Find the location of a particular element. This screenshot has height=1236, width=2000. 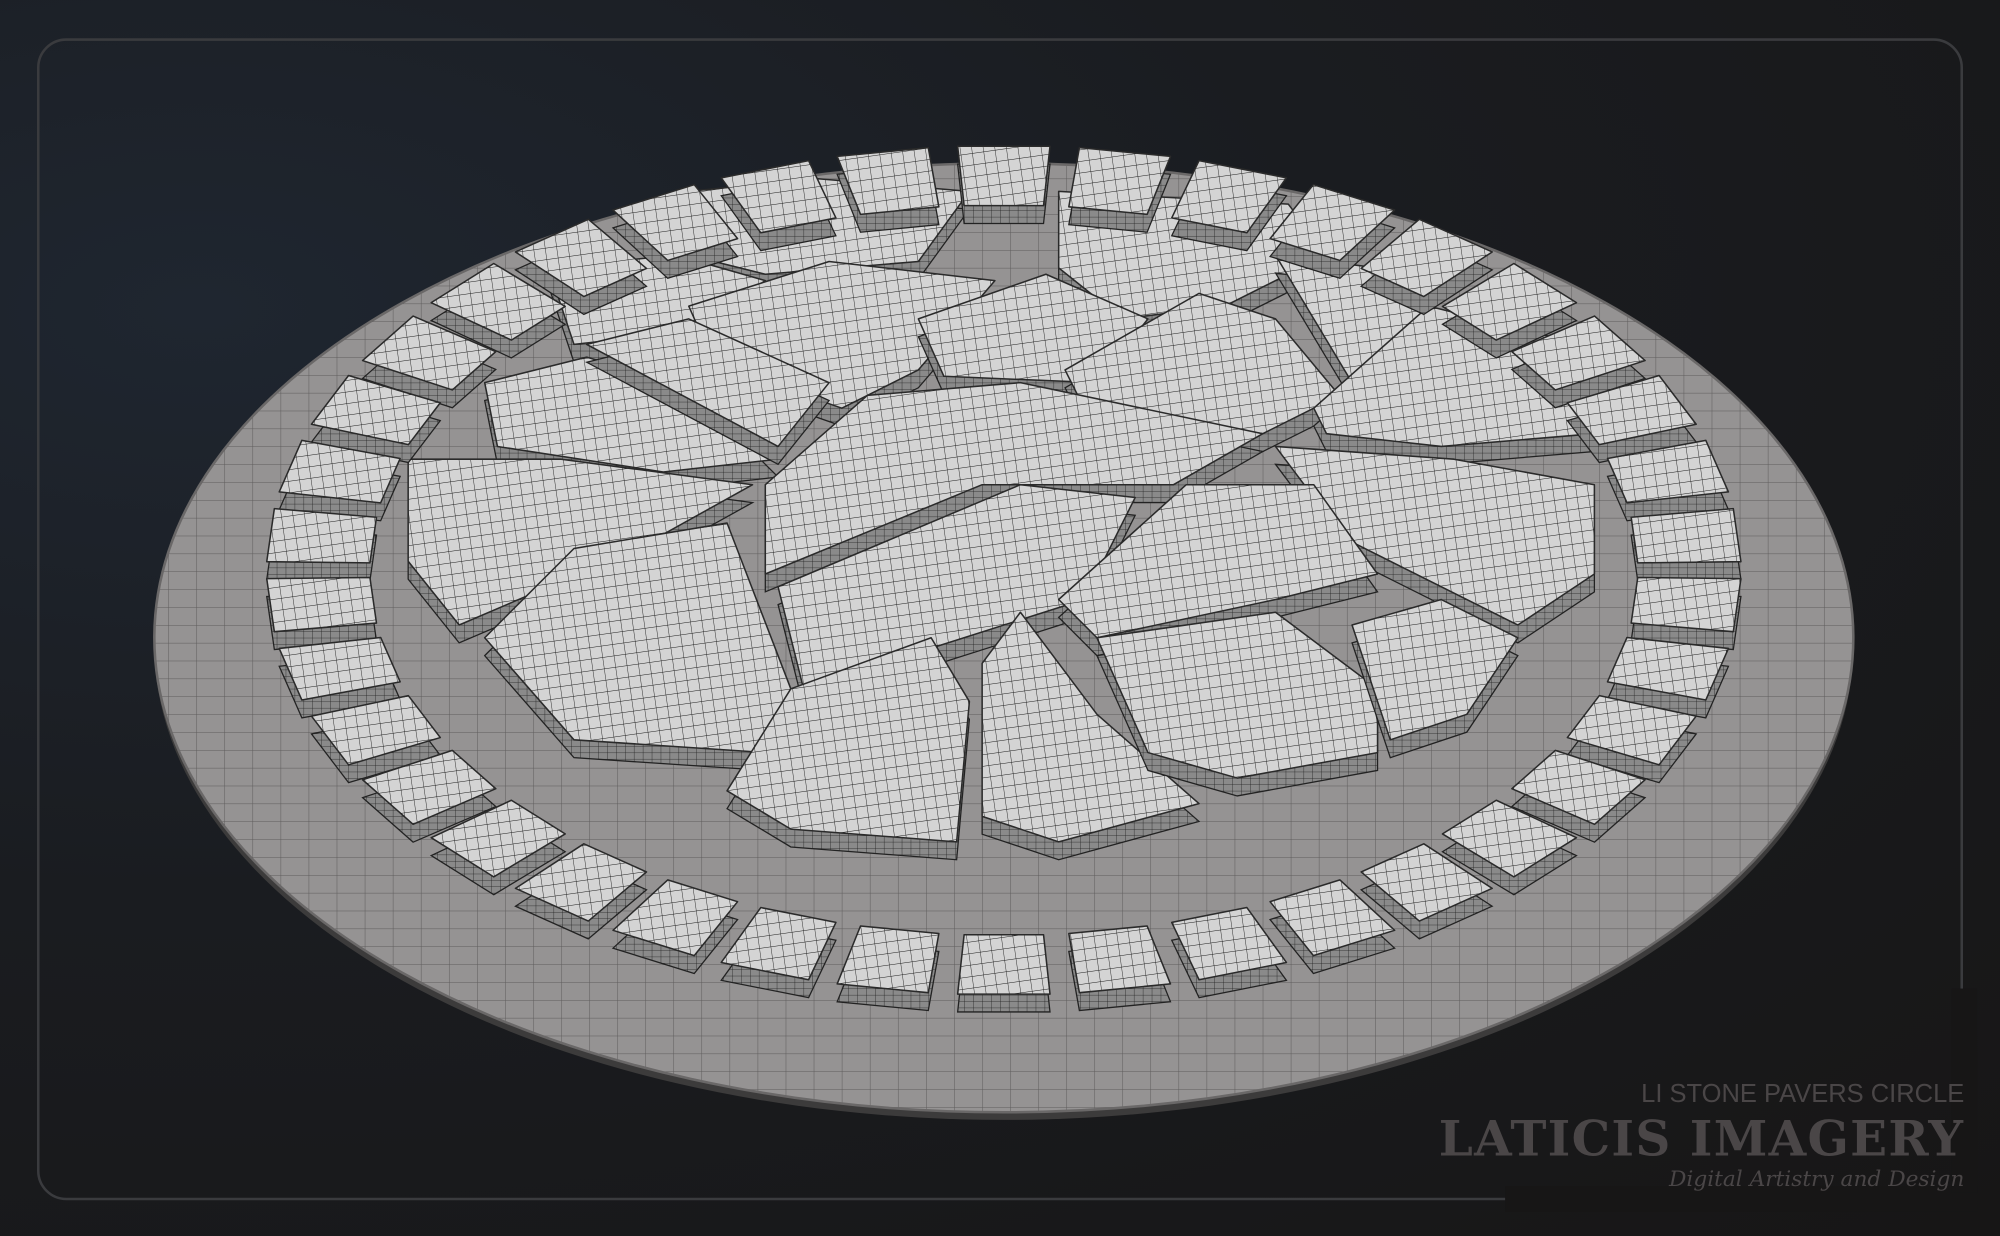

product-title: LI STONE PAVERS CIRCLE is located at coordinates (1802, 1094).